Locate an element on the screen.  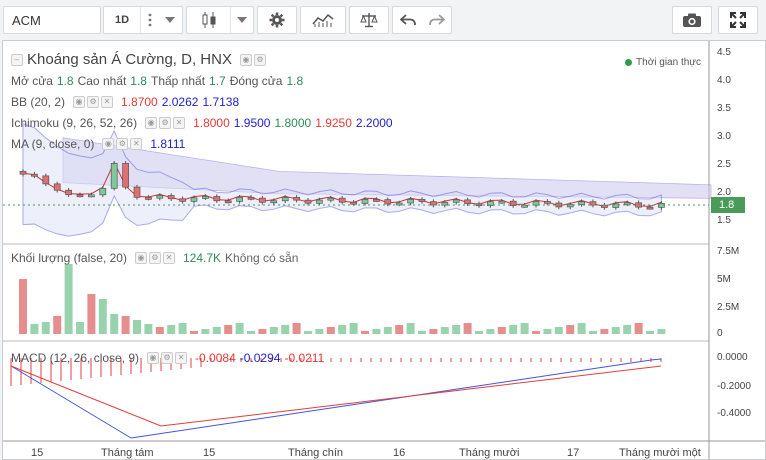
ma-legend: MA (9, close, 0) ◉ ⚙ ✕ 1.8111 is located at coordinates (98, 144).